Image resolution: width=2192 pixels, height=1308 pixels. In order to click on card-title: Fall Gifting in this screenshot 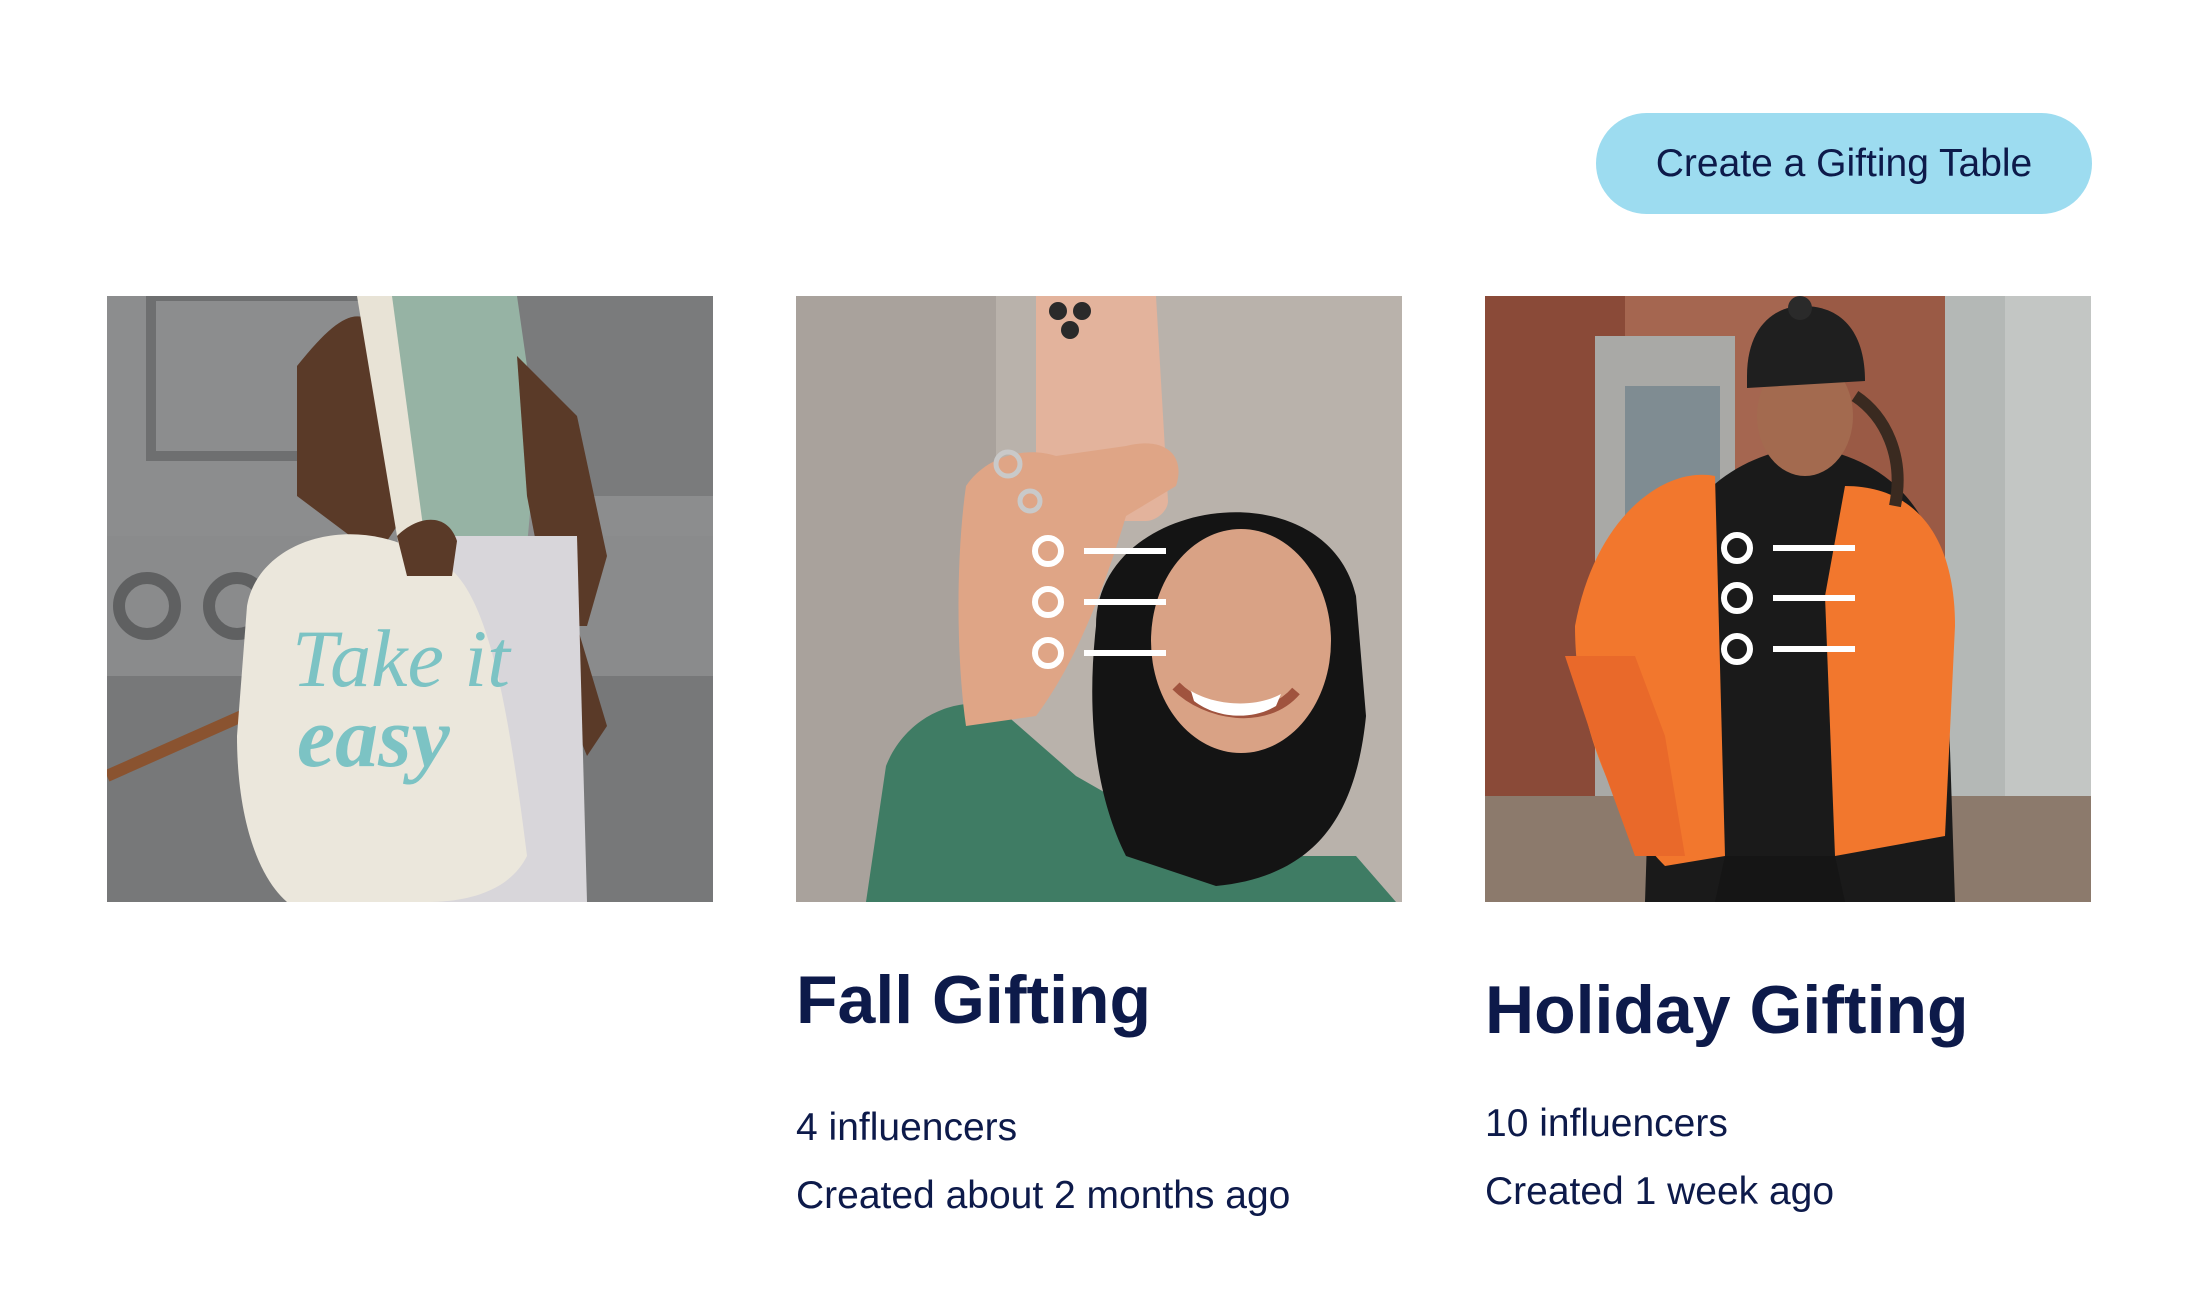, I will do `click(973, 1000)`.